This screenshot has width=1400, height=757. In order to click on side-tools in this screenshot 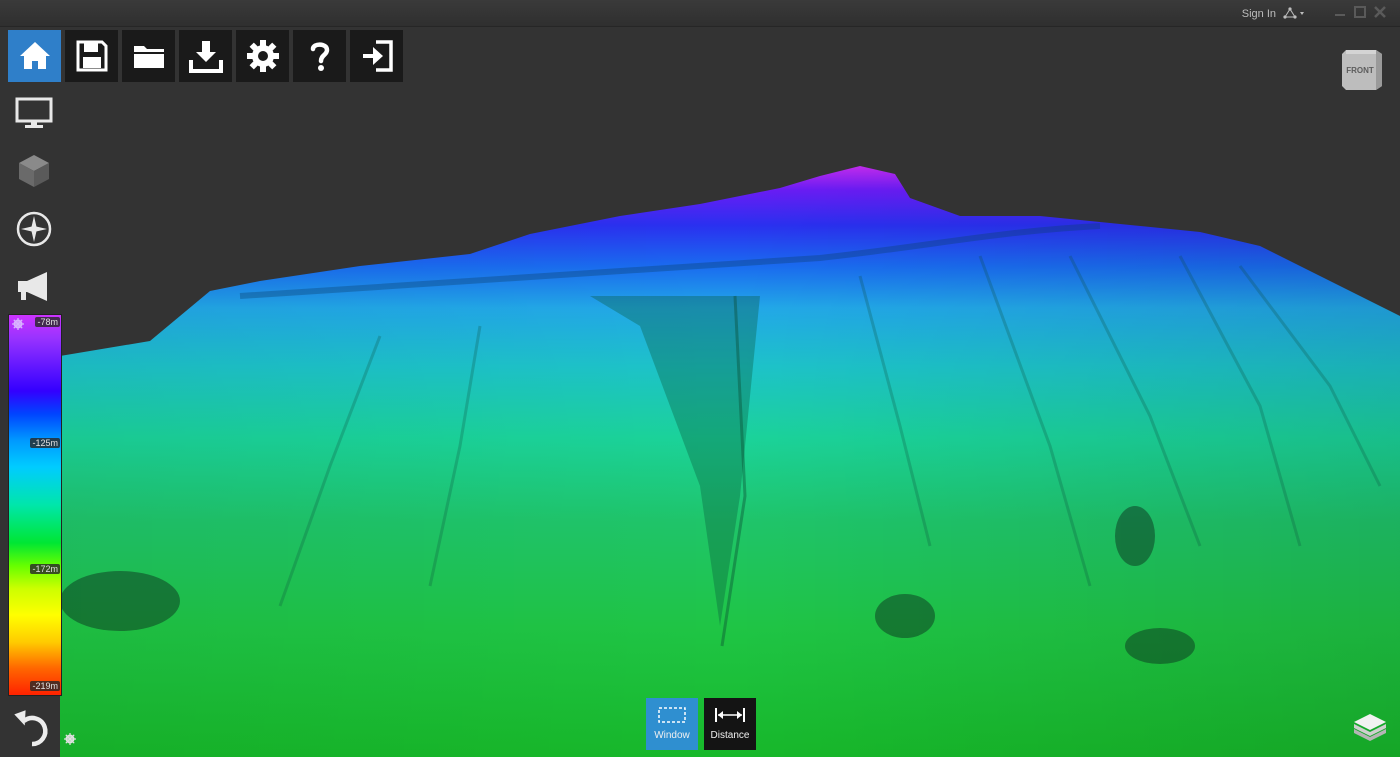, I will do `click(35, 206)`.